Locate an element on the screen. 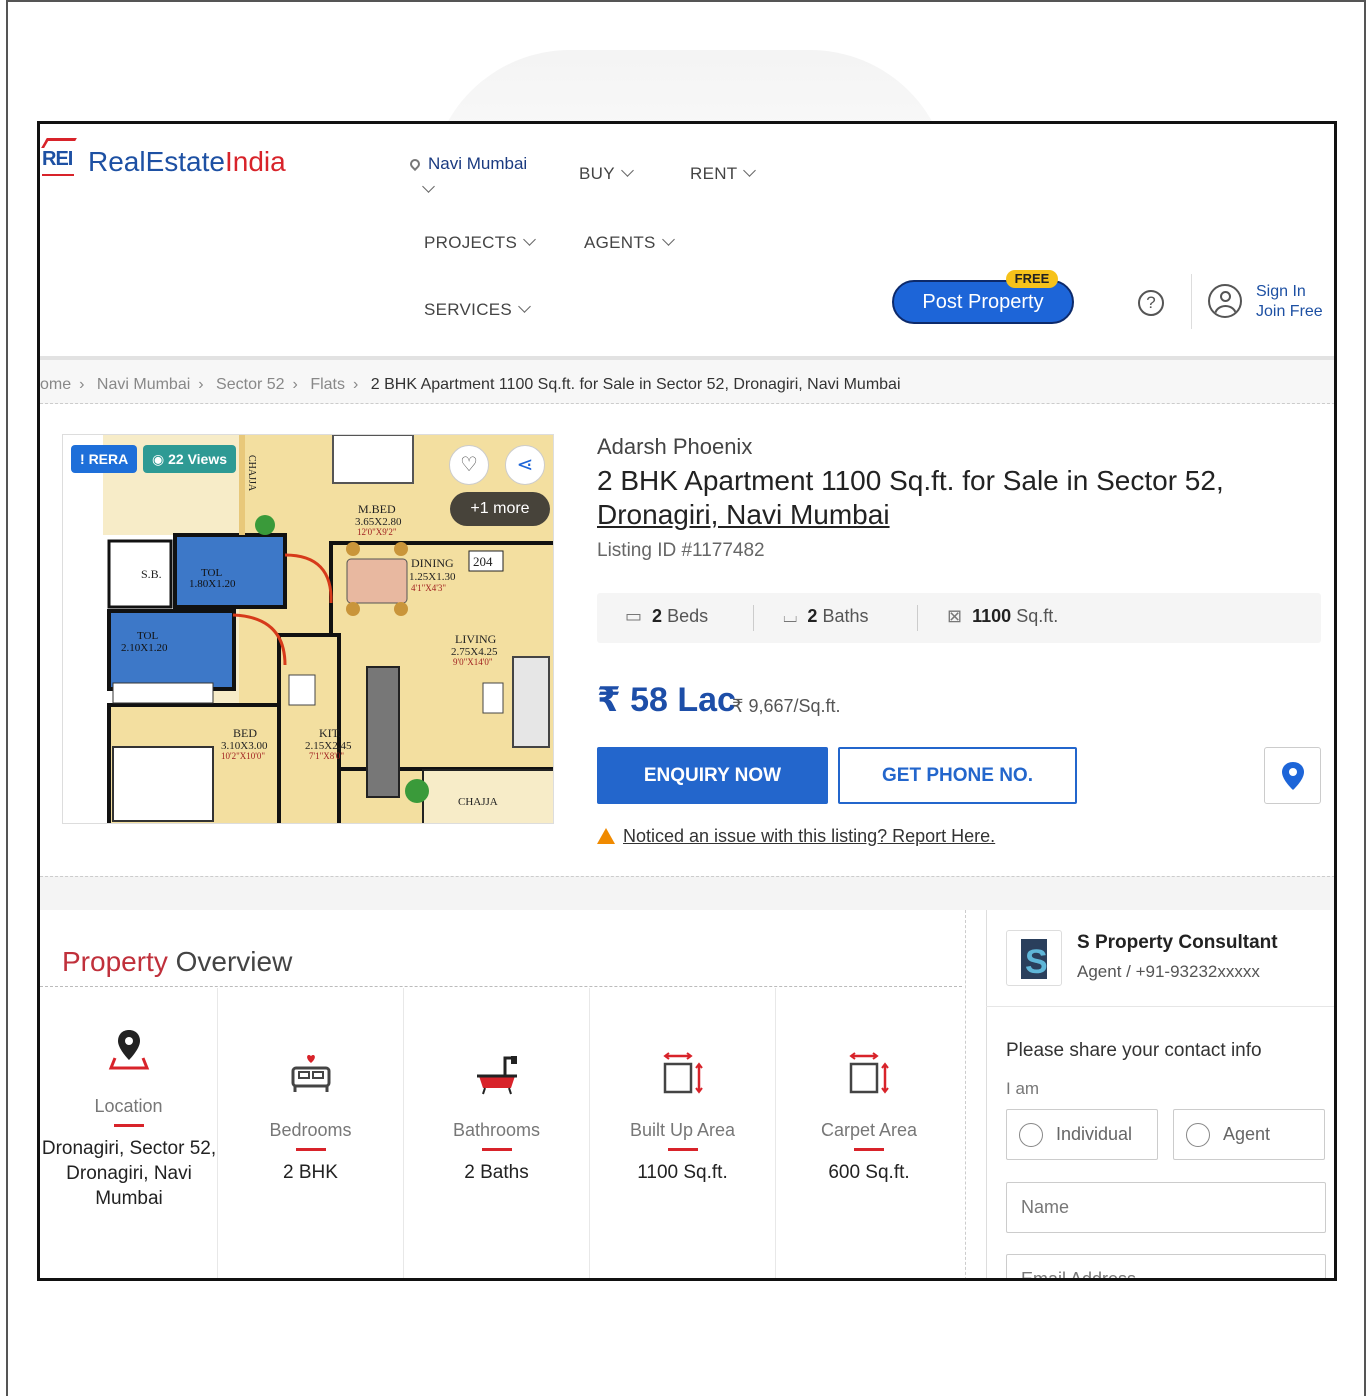  auth-links: Sign In Join Free is located at coordinates (1289, 302).